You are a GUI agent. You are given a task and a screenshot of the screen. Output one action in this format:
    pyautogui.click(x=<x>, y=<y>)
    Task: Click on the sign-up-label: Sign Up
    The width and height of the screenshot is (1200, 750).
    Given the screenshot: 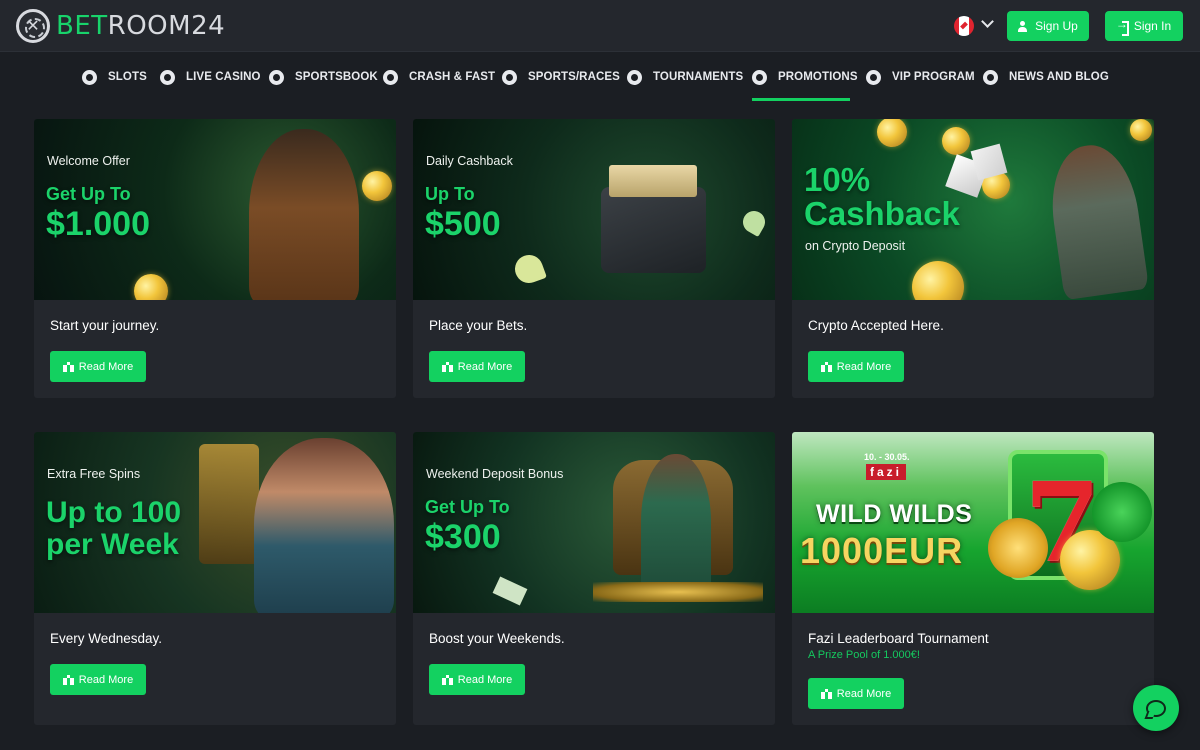 What is the action you would take?
    pyautogui.click(x=1056, y=26)
    